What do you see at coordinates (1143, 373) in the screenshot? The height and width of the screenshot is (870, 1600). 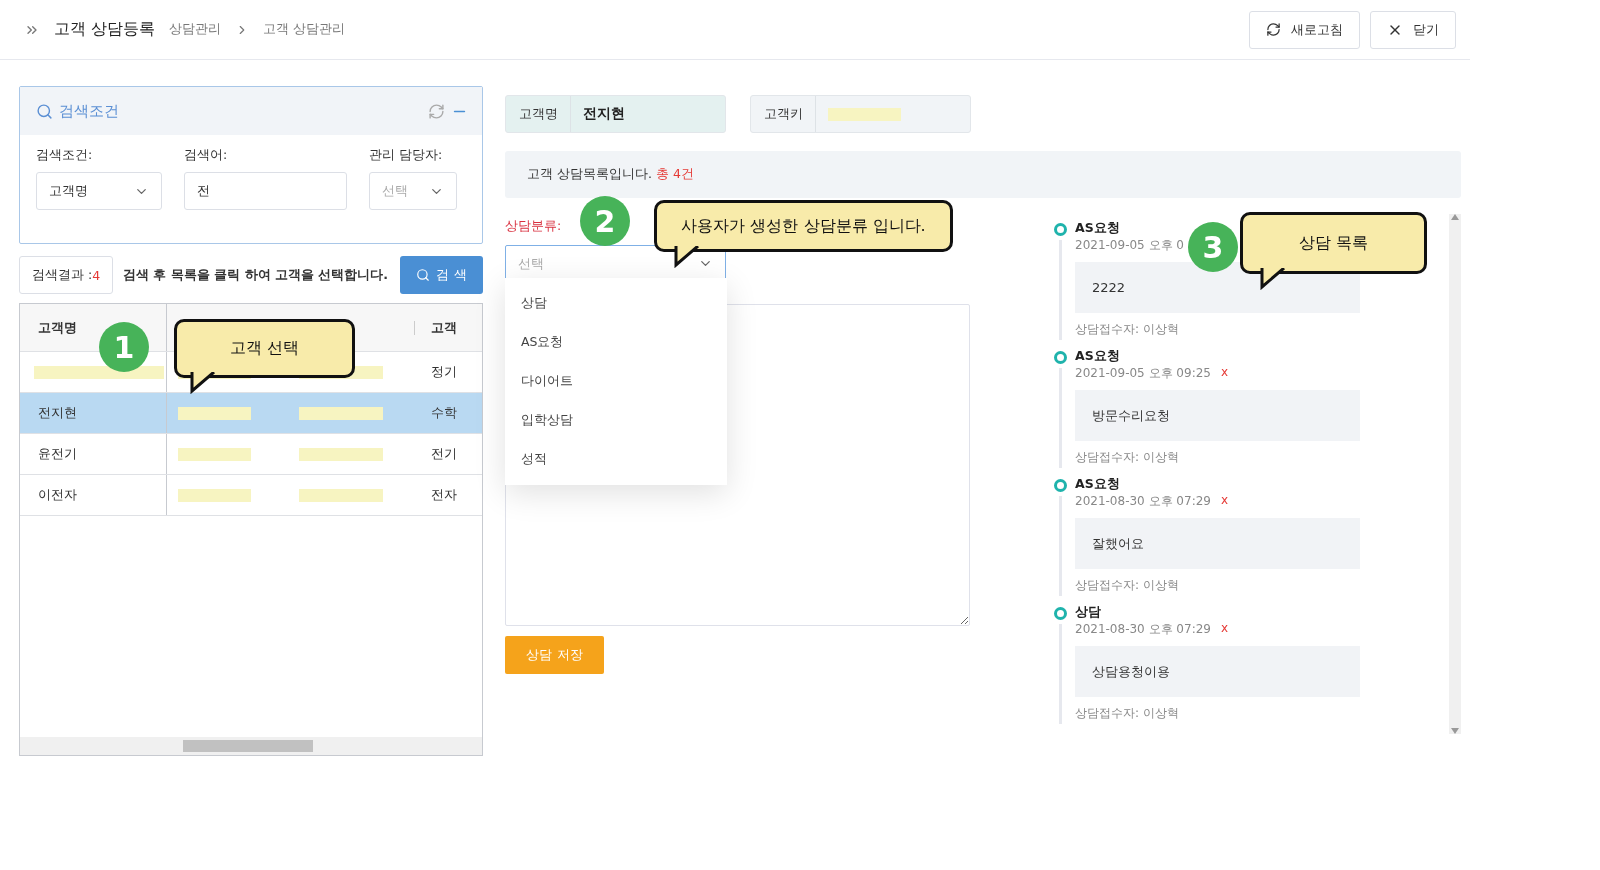 I see `entry-date: 2021-09-05 오후 09:25` at bounding box center [1143, 373].